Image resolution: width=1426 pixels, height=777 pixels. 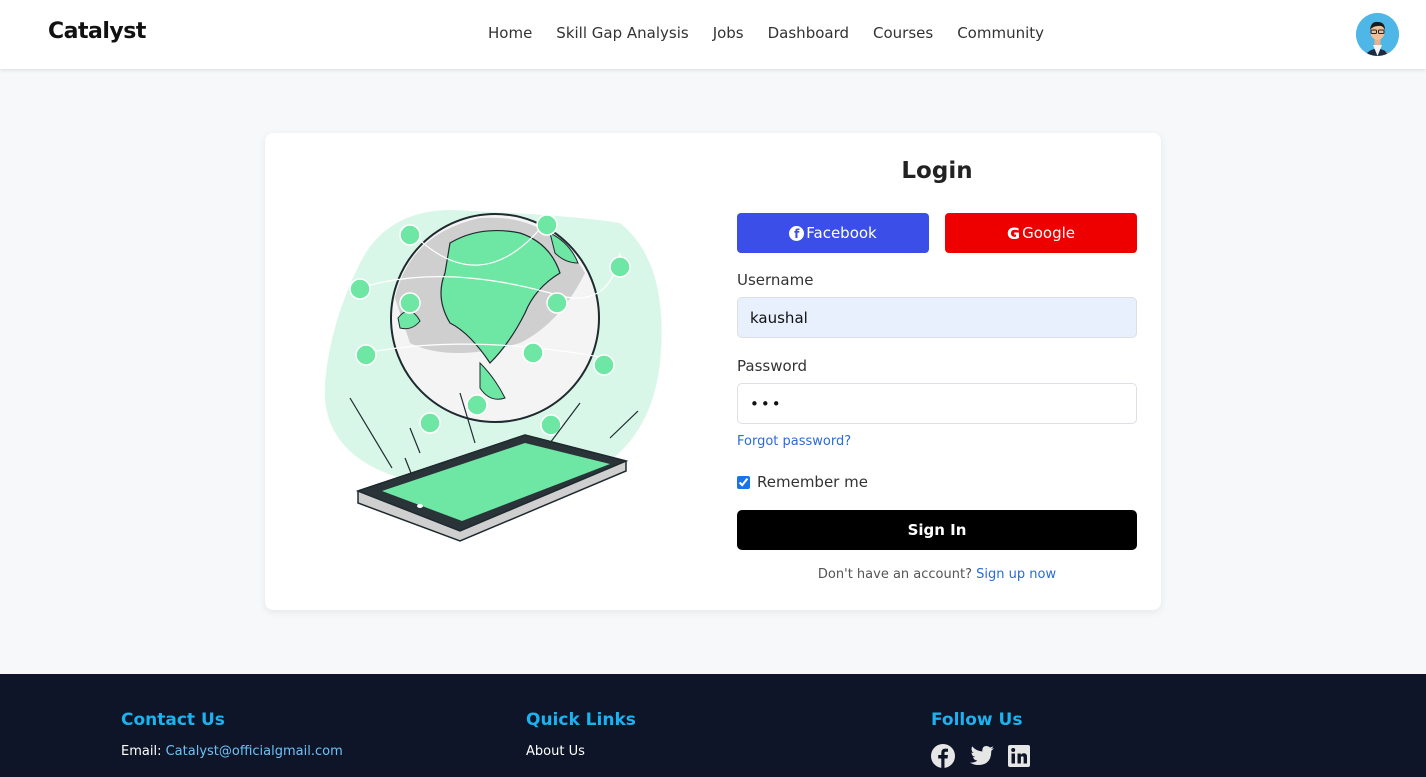 I want to click on remember-me-row: Remember me, so click(x=802, y=482).